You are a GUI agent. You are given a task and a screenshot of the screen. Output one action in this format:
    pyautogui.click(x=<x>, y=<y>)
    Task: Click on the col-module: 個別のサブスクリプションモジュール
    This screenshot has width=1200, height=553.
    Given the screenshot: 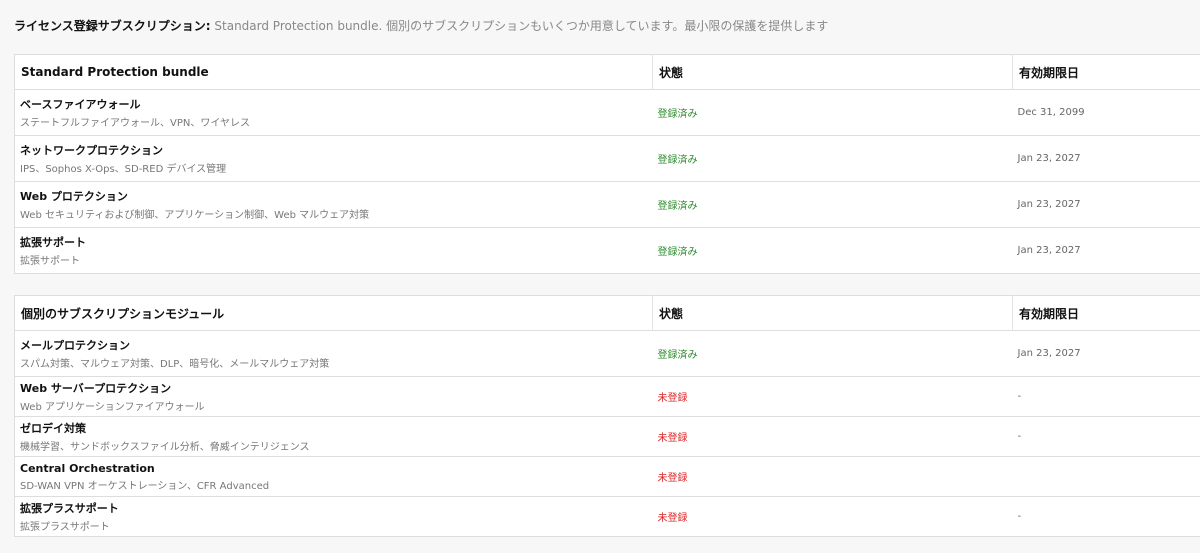 What is the action you would take?
    pyautogui.click(x=333, y=313)
    